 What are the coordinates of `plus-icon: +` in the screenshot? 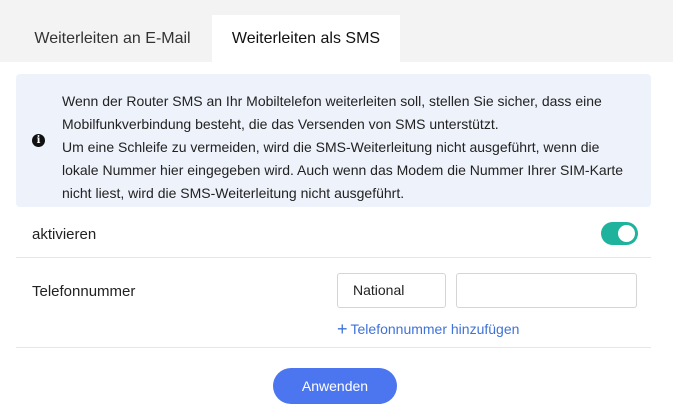 It's located at (342, 329).